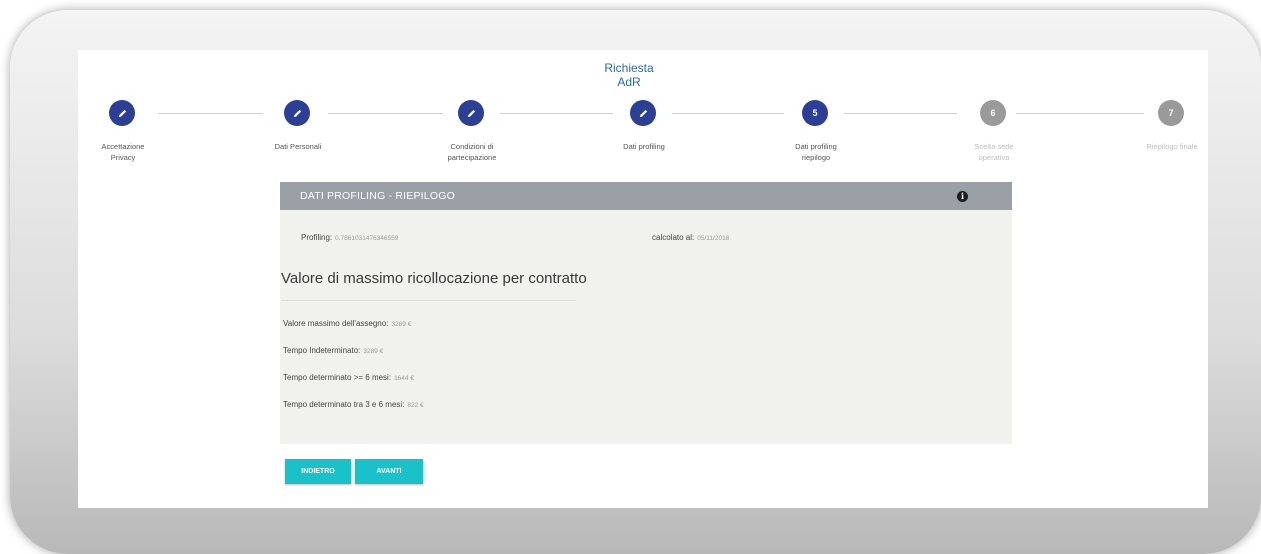 The height and width of the screenshot is (554, 1261). I want to click on back-button: INDIETRO, so click(318, 471).